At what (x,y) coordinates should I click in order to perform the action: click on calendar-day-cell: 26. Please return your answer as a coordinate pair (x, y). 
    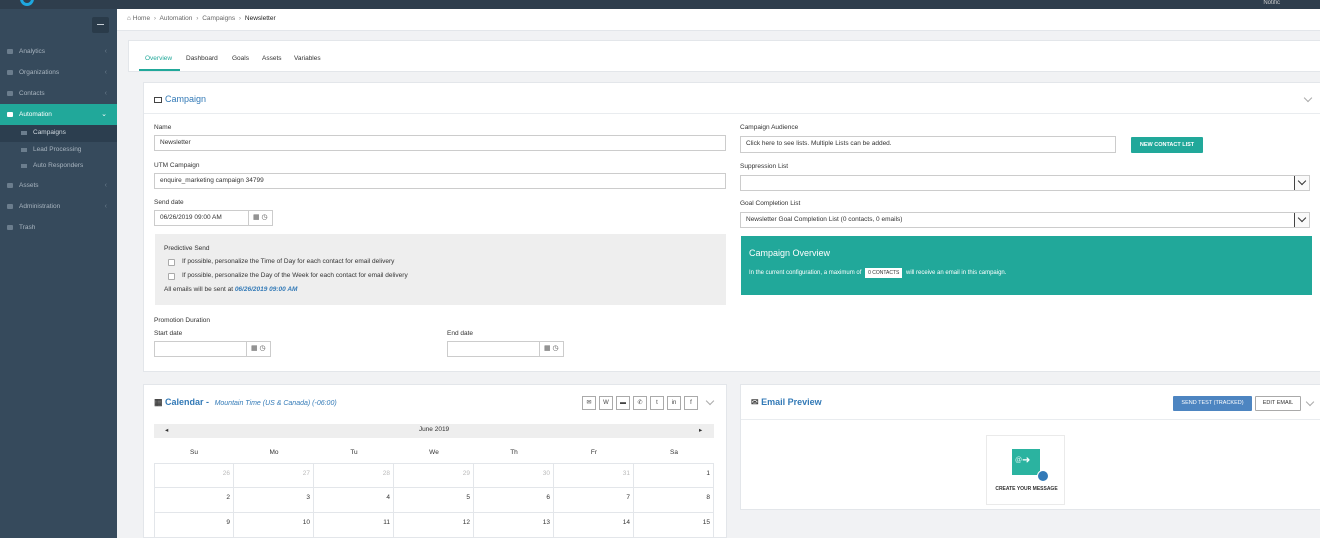
    Looking at the image, I should click on (194, 475).